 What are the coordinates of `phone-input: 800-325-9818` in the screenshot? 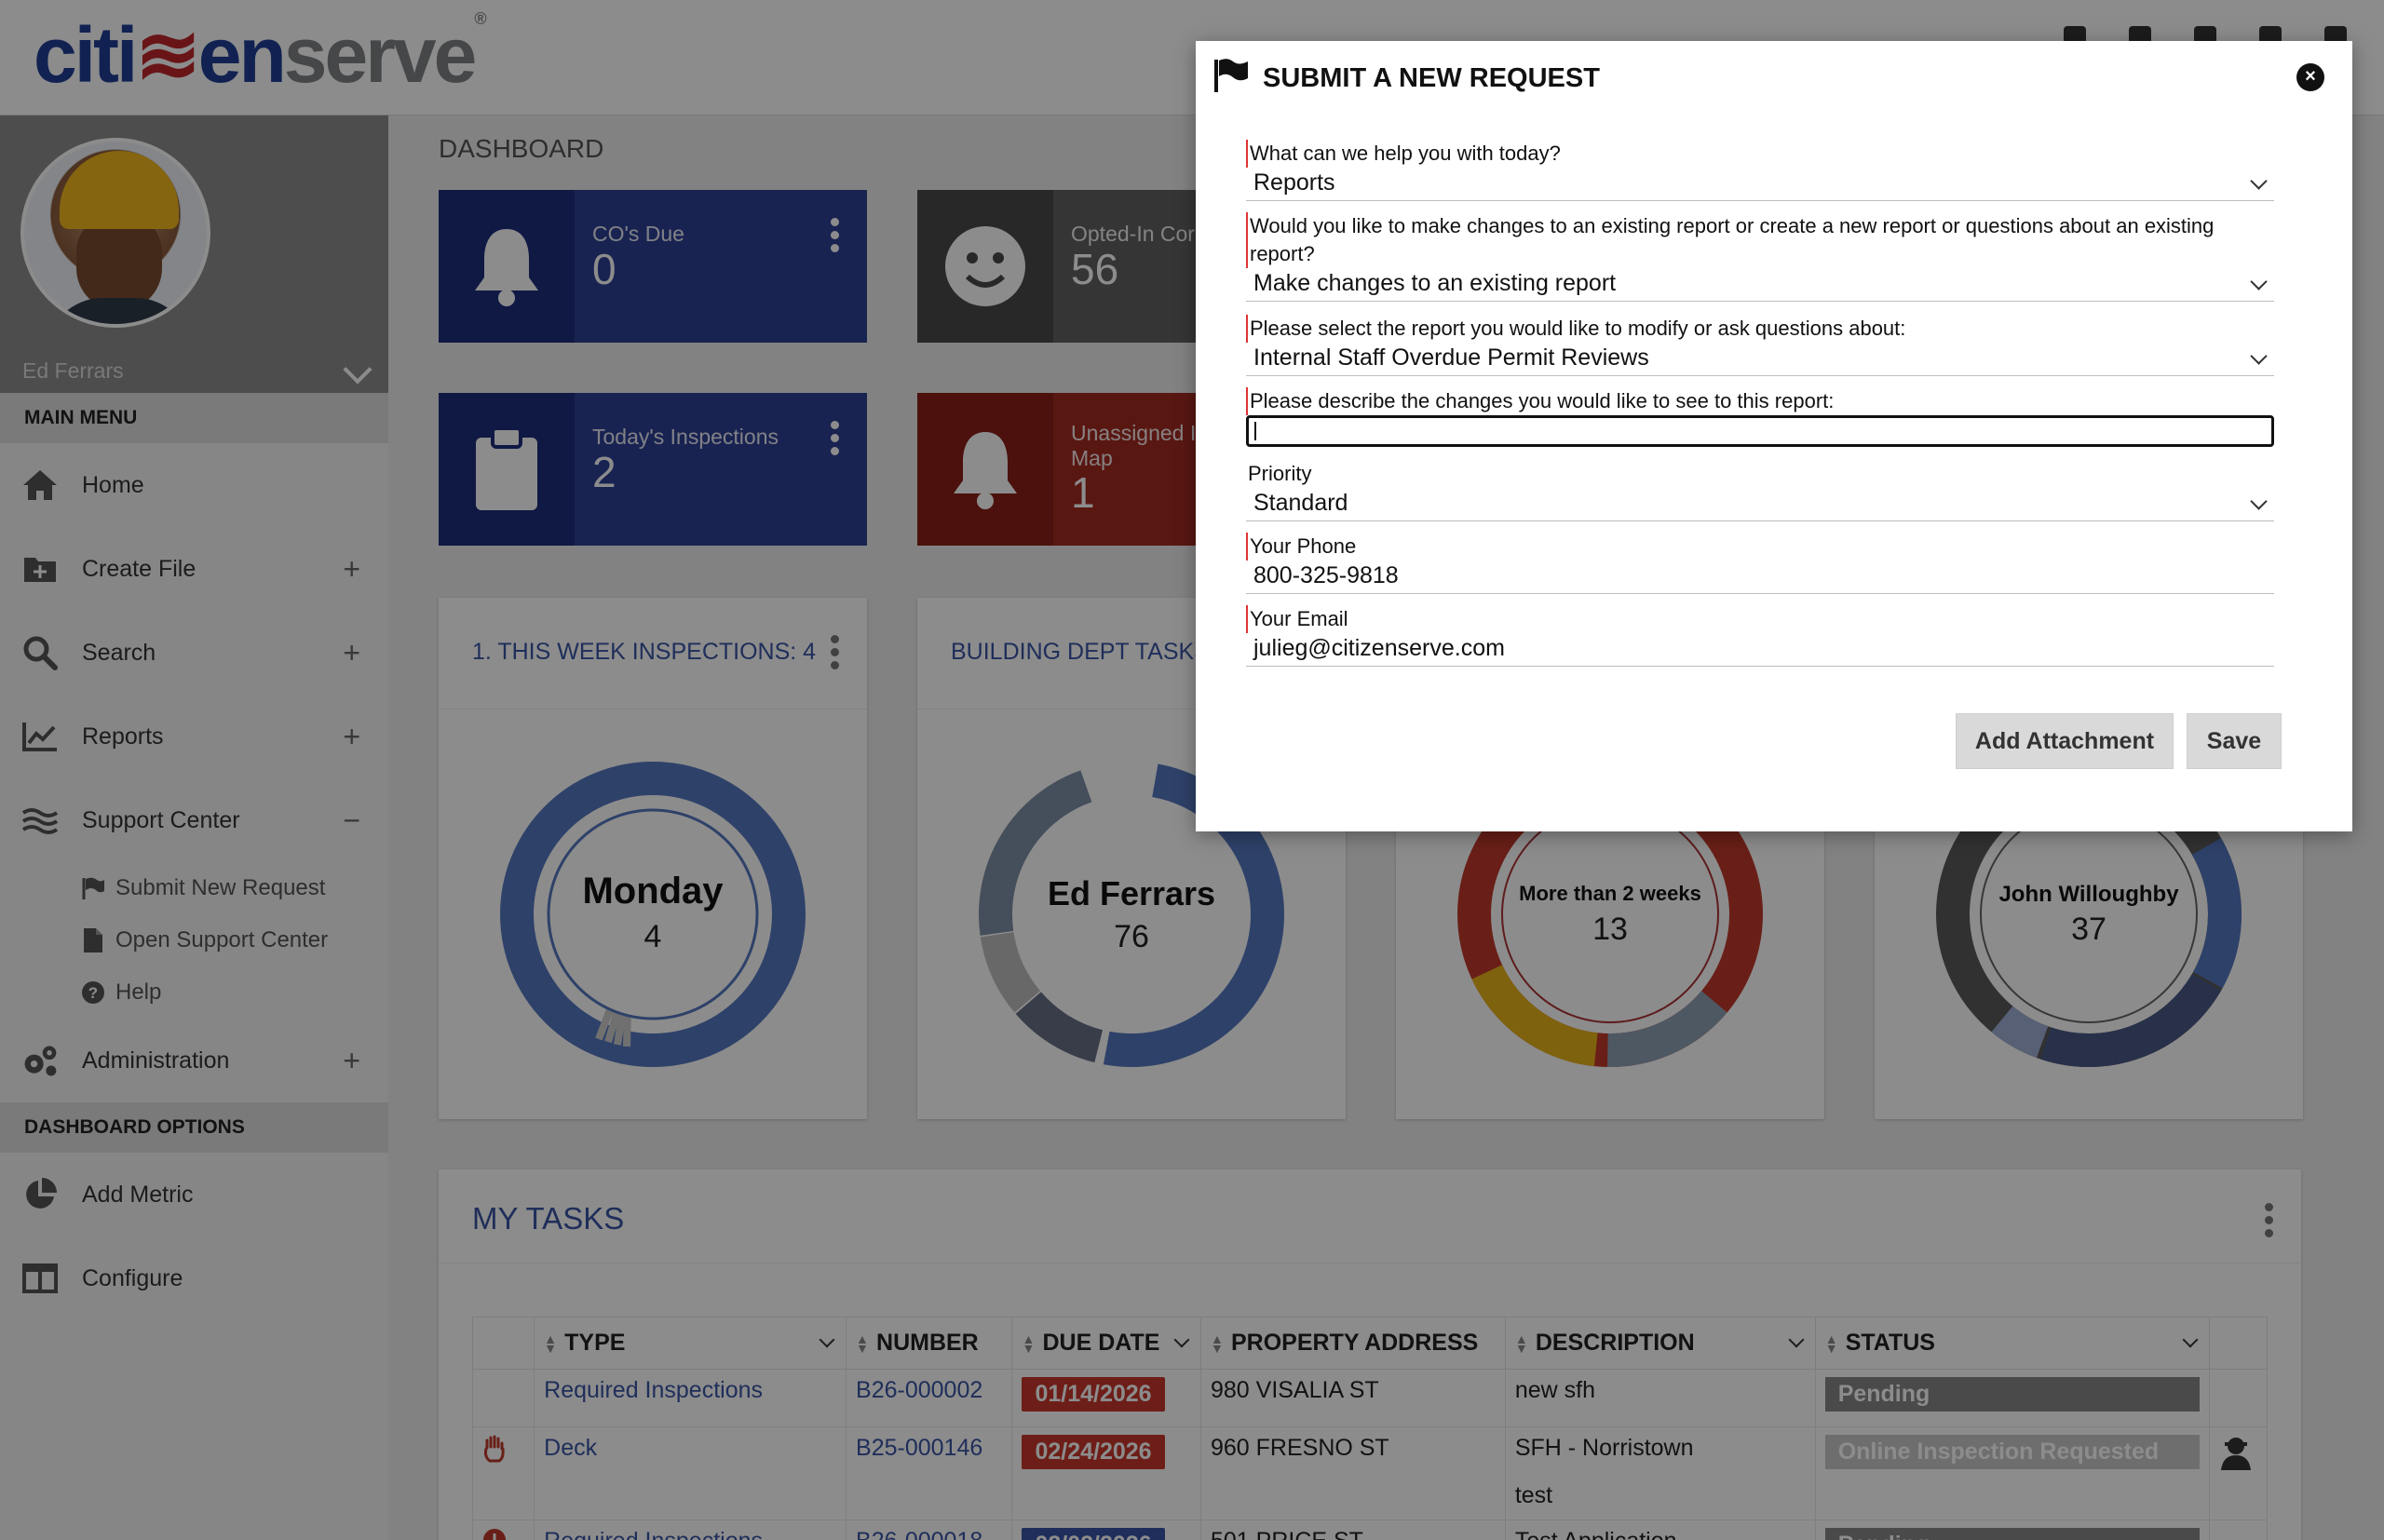 It's located at (1760, 577).